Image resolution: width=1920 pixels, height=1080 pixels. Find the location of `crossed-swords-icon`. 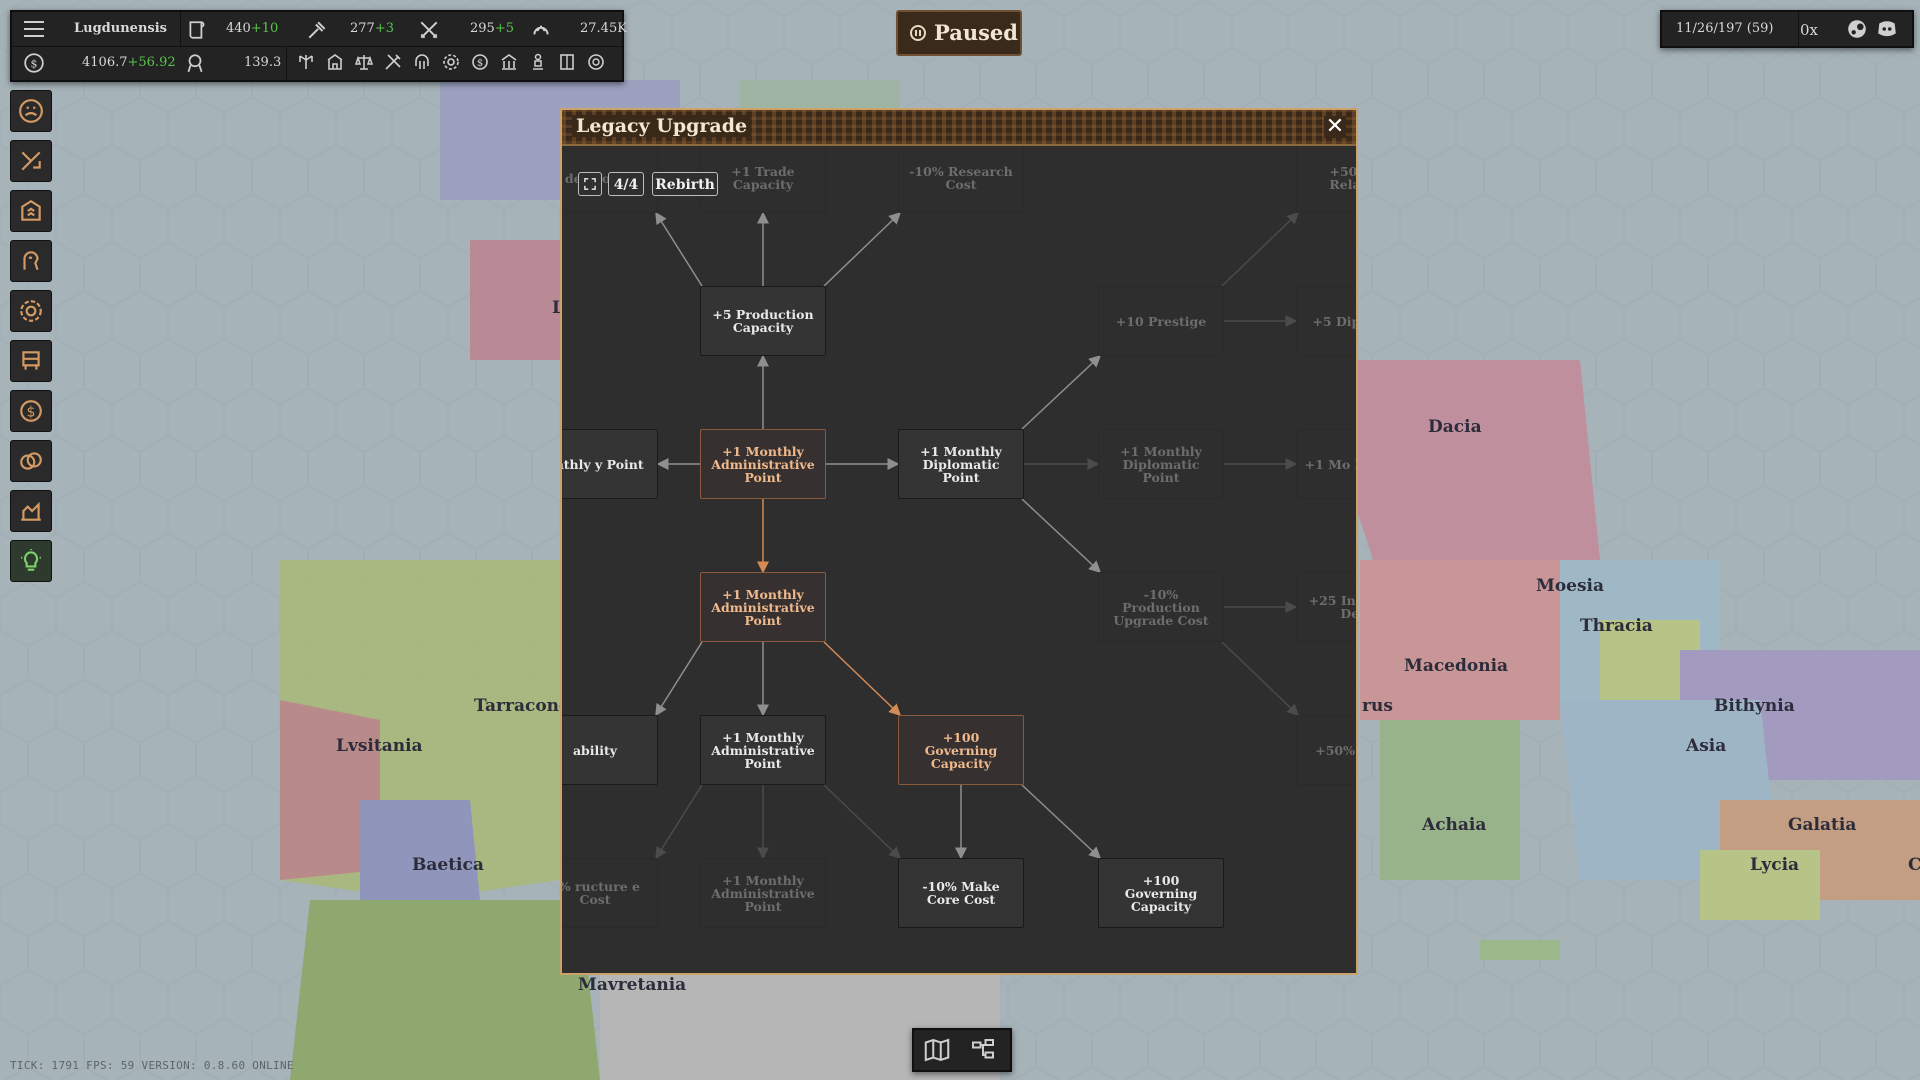

crossed-swords-icon is located at coordinates (429, 30).